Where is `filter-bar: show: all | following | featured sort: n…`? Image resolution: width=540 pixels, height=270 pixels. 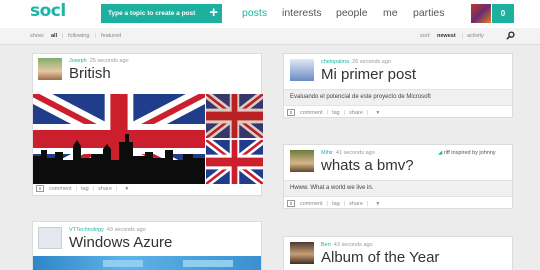
filter-bar: show: all | following | featured sort: n… is located at coordinates (270, 36).